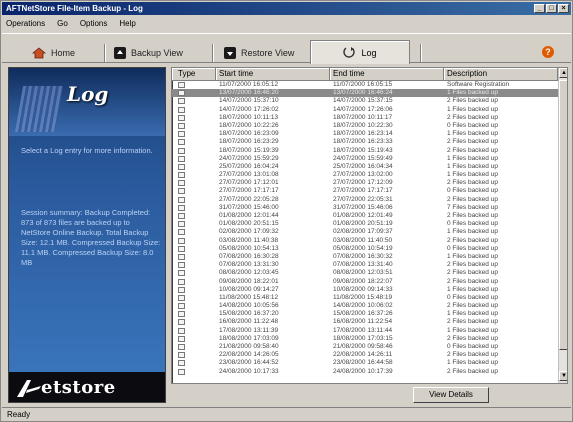 The width and height of the screenshot is (573, 422). I want to click on status-text: Ready, so click(19, 414).